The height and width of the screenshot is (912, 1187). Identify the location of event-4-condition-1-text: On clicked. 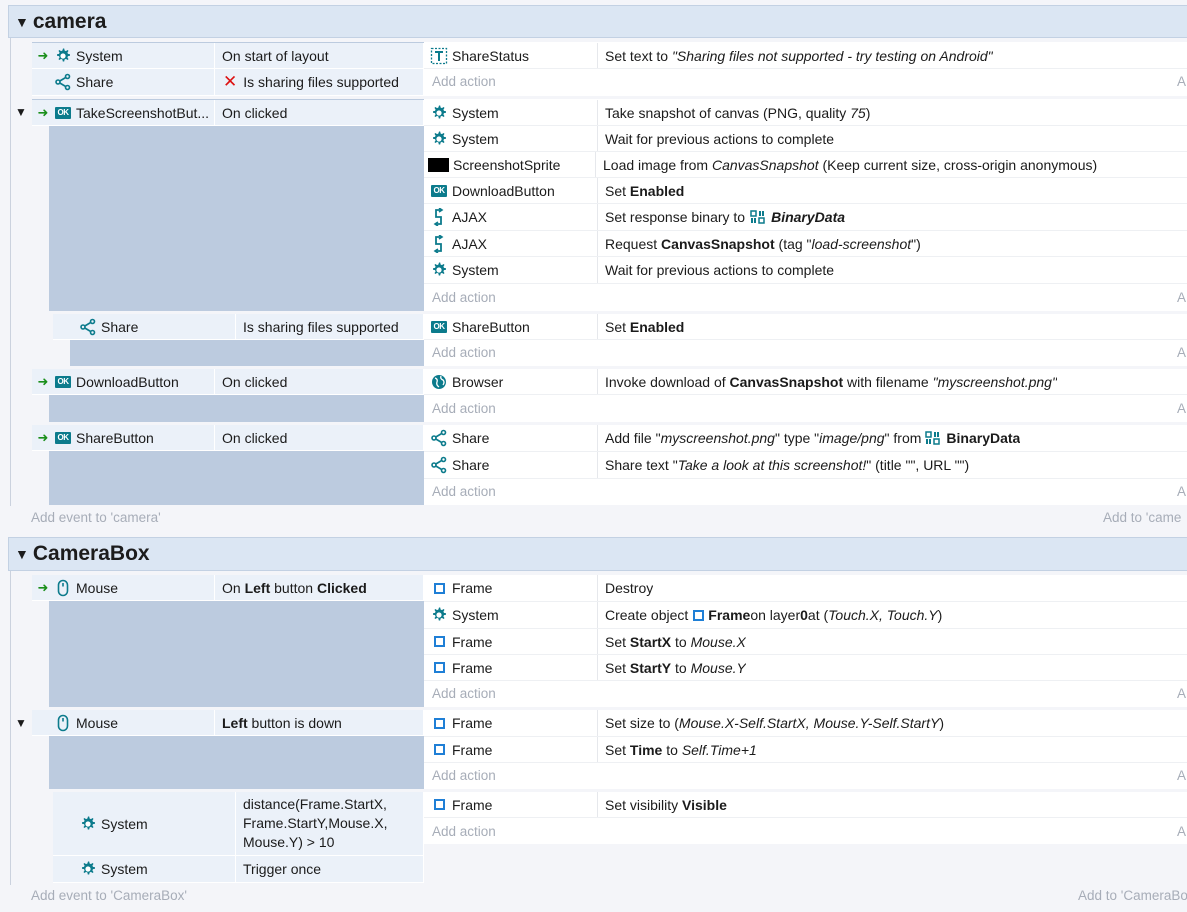
(319, 438).